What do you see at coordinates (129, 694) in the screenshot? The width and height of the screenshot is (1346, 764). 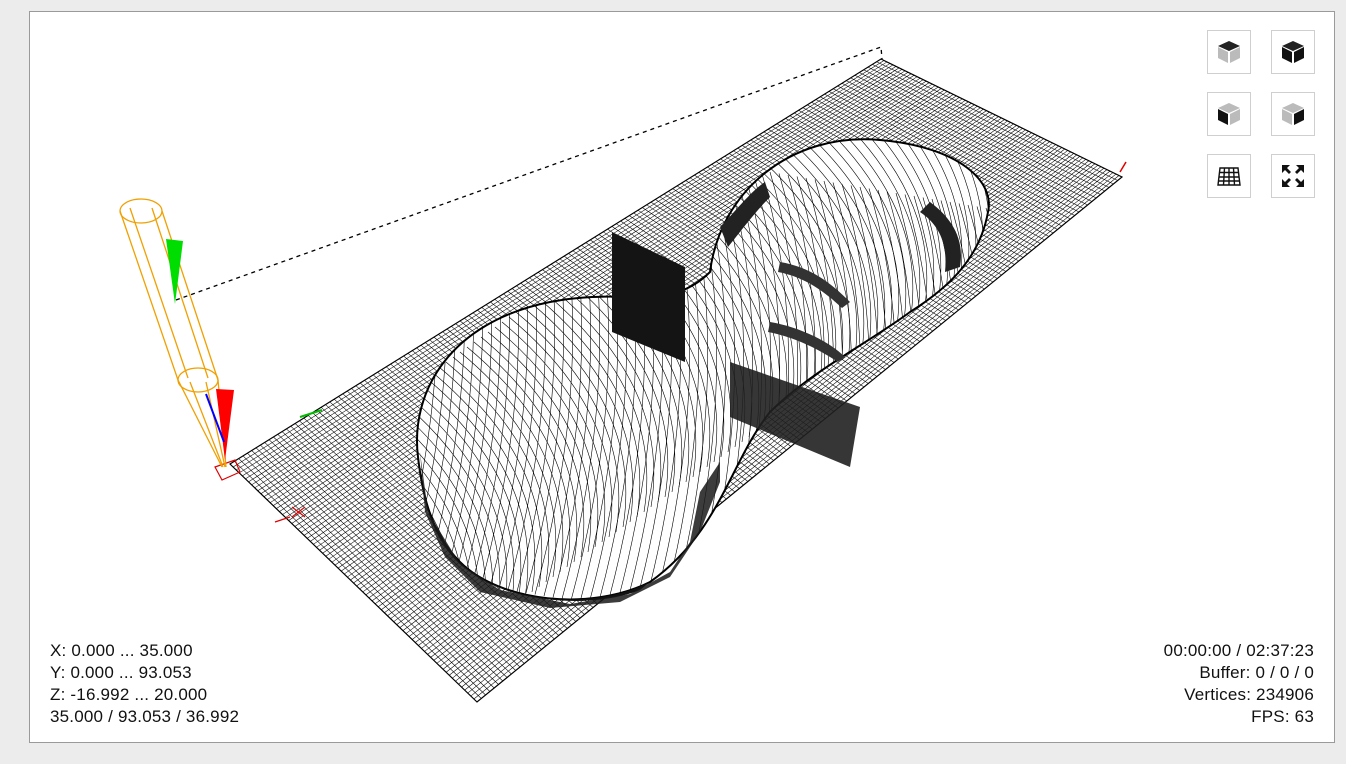 I see `z-range-label: Z: -16.992 ... 20.000` at bounding box center [129, 694].